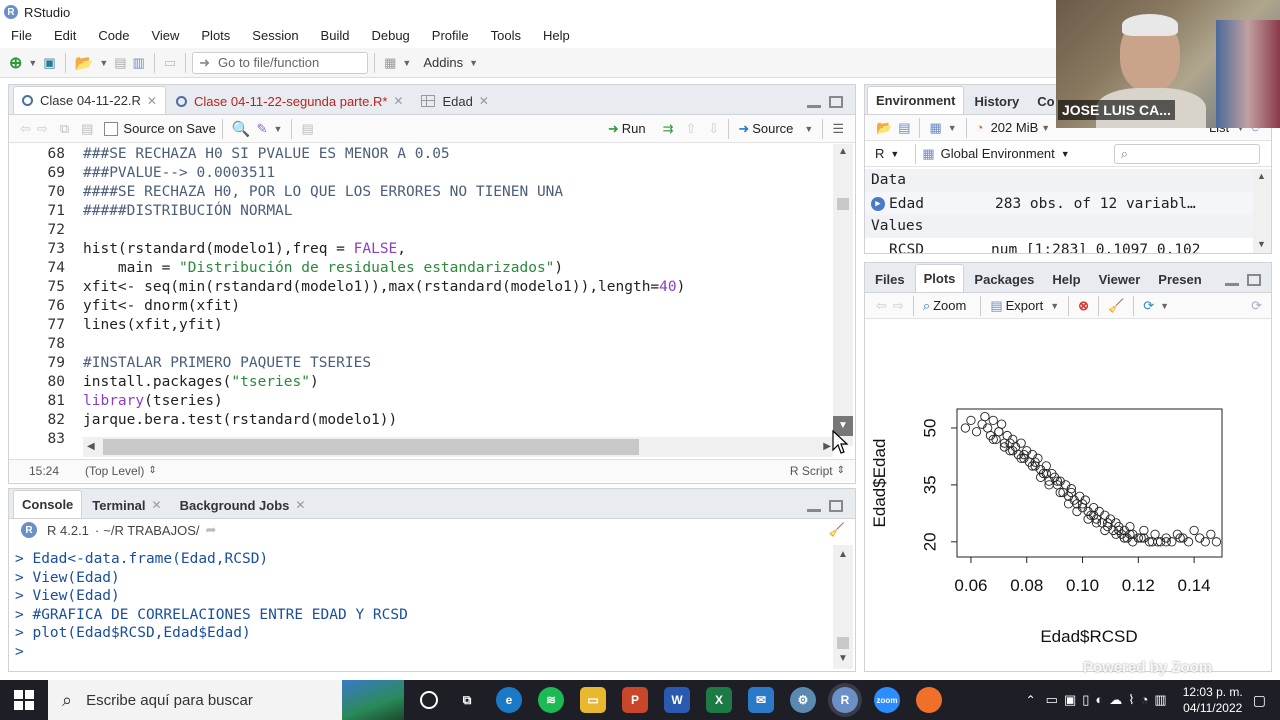 The height and width of the screenshot is (720, 1280). Describe the element at coordinates (811, 471) in the screenshot. I see `file-type-selector: R Script` at that location.